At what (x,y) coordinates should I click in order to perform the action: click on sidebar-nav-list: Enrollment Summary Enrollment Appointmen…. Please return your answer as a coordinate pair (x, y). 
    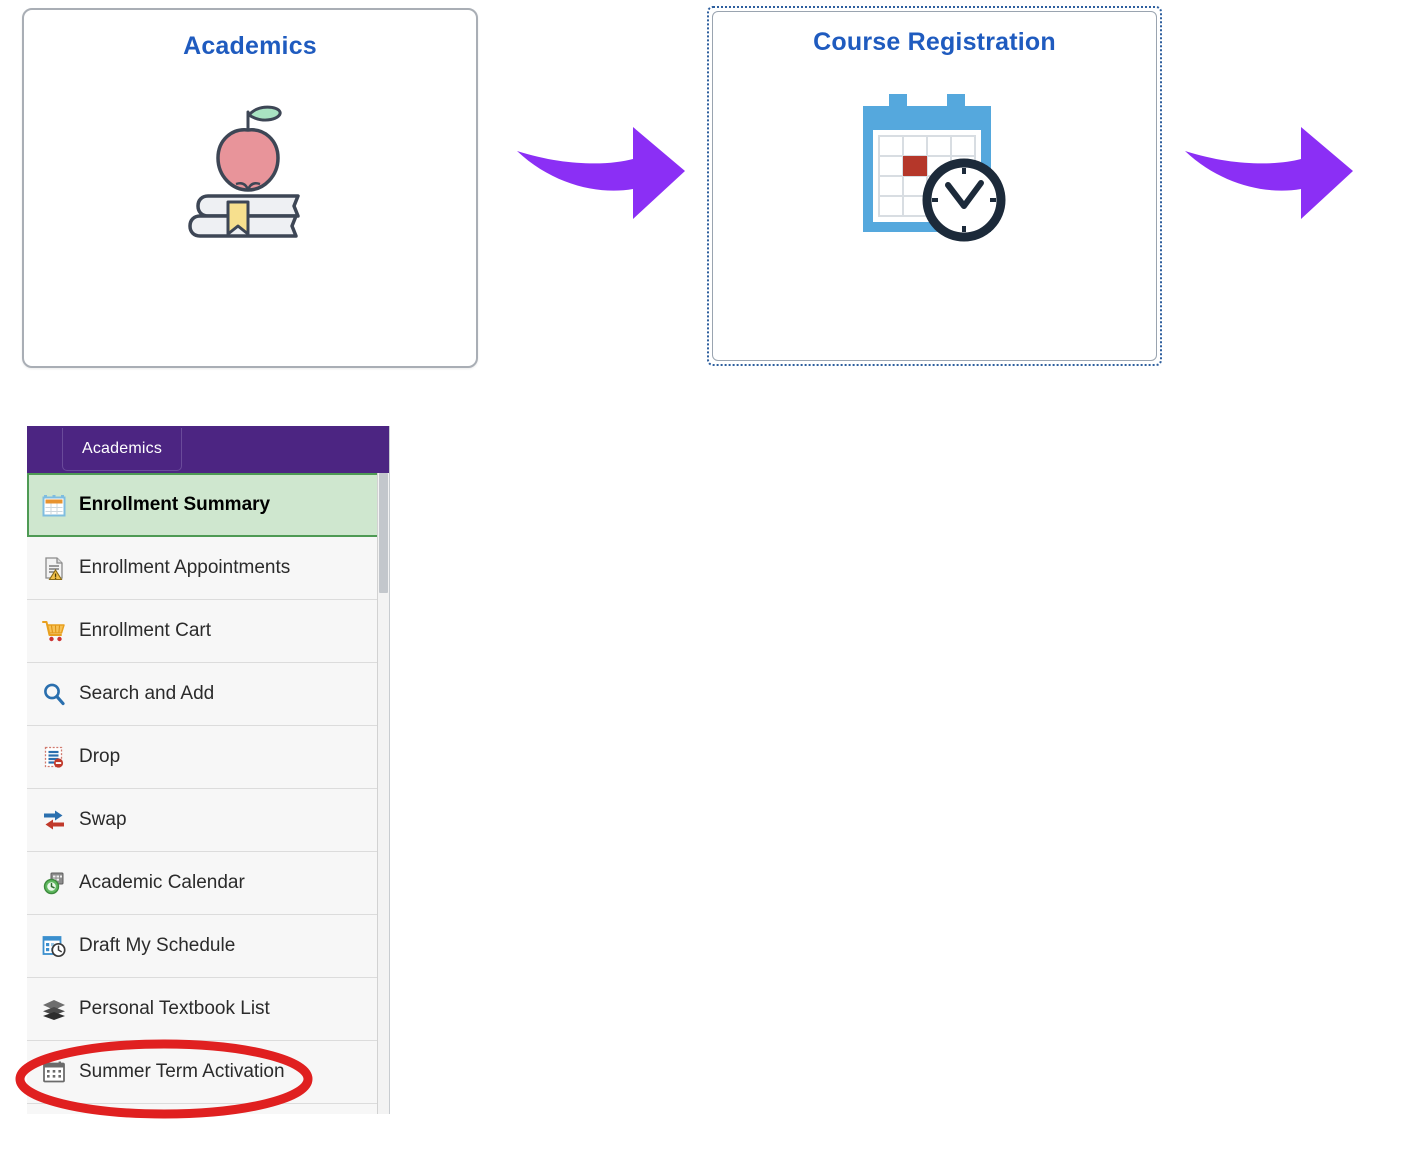
    Looking at the image, I should click on (208, 788).